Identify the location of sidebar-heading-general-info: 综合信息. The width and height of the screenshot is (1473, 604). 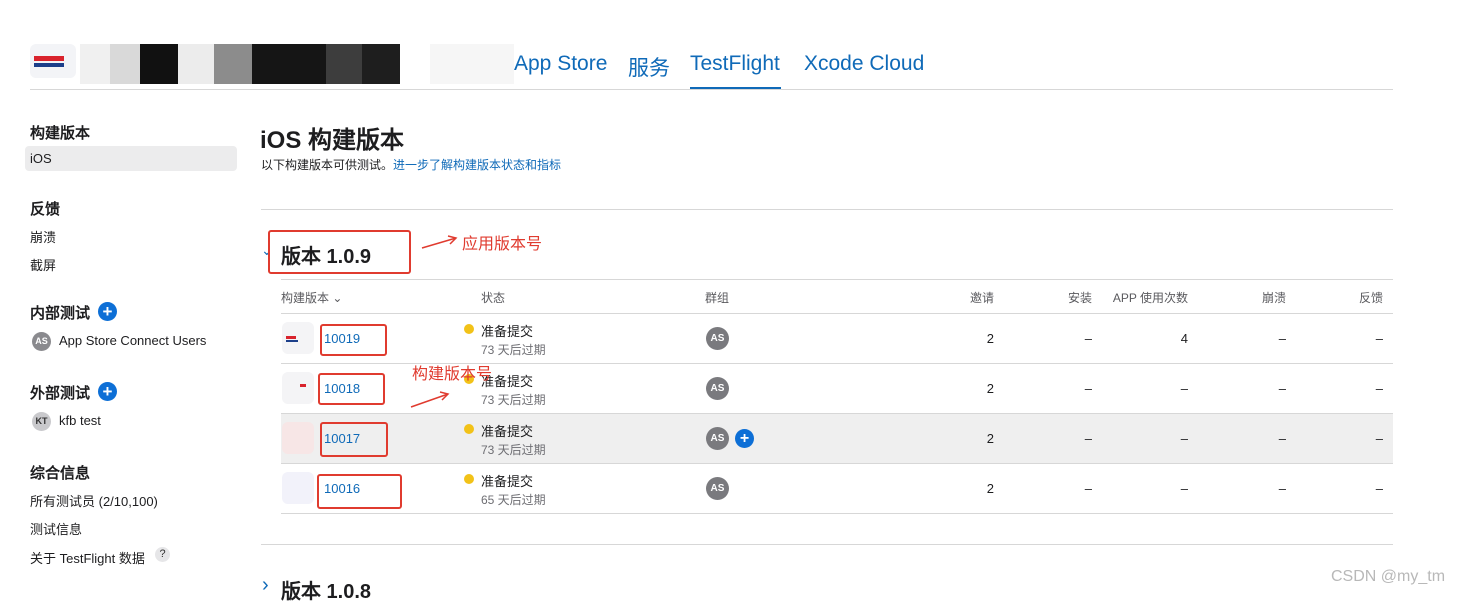
(60, 473).